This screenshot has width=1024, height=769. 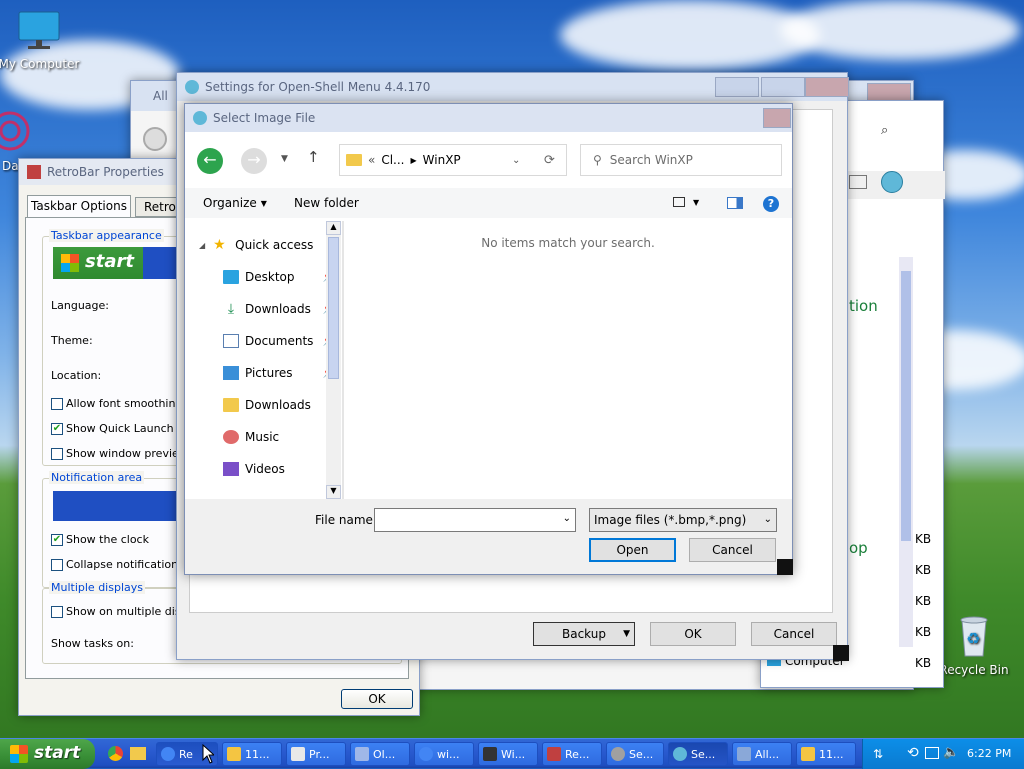 I want to click on arrow-left-icon: ←, so click(x=210, y=159).